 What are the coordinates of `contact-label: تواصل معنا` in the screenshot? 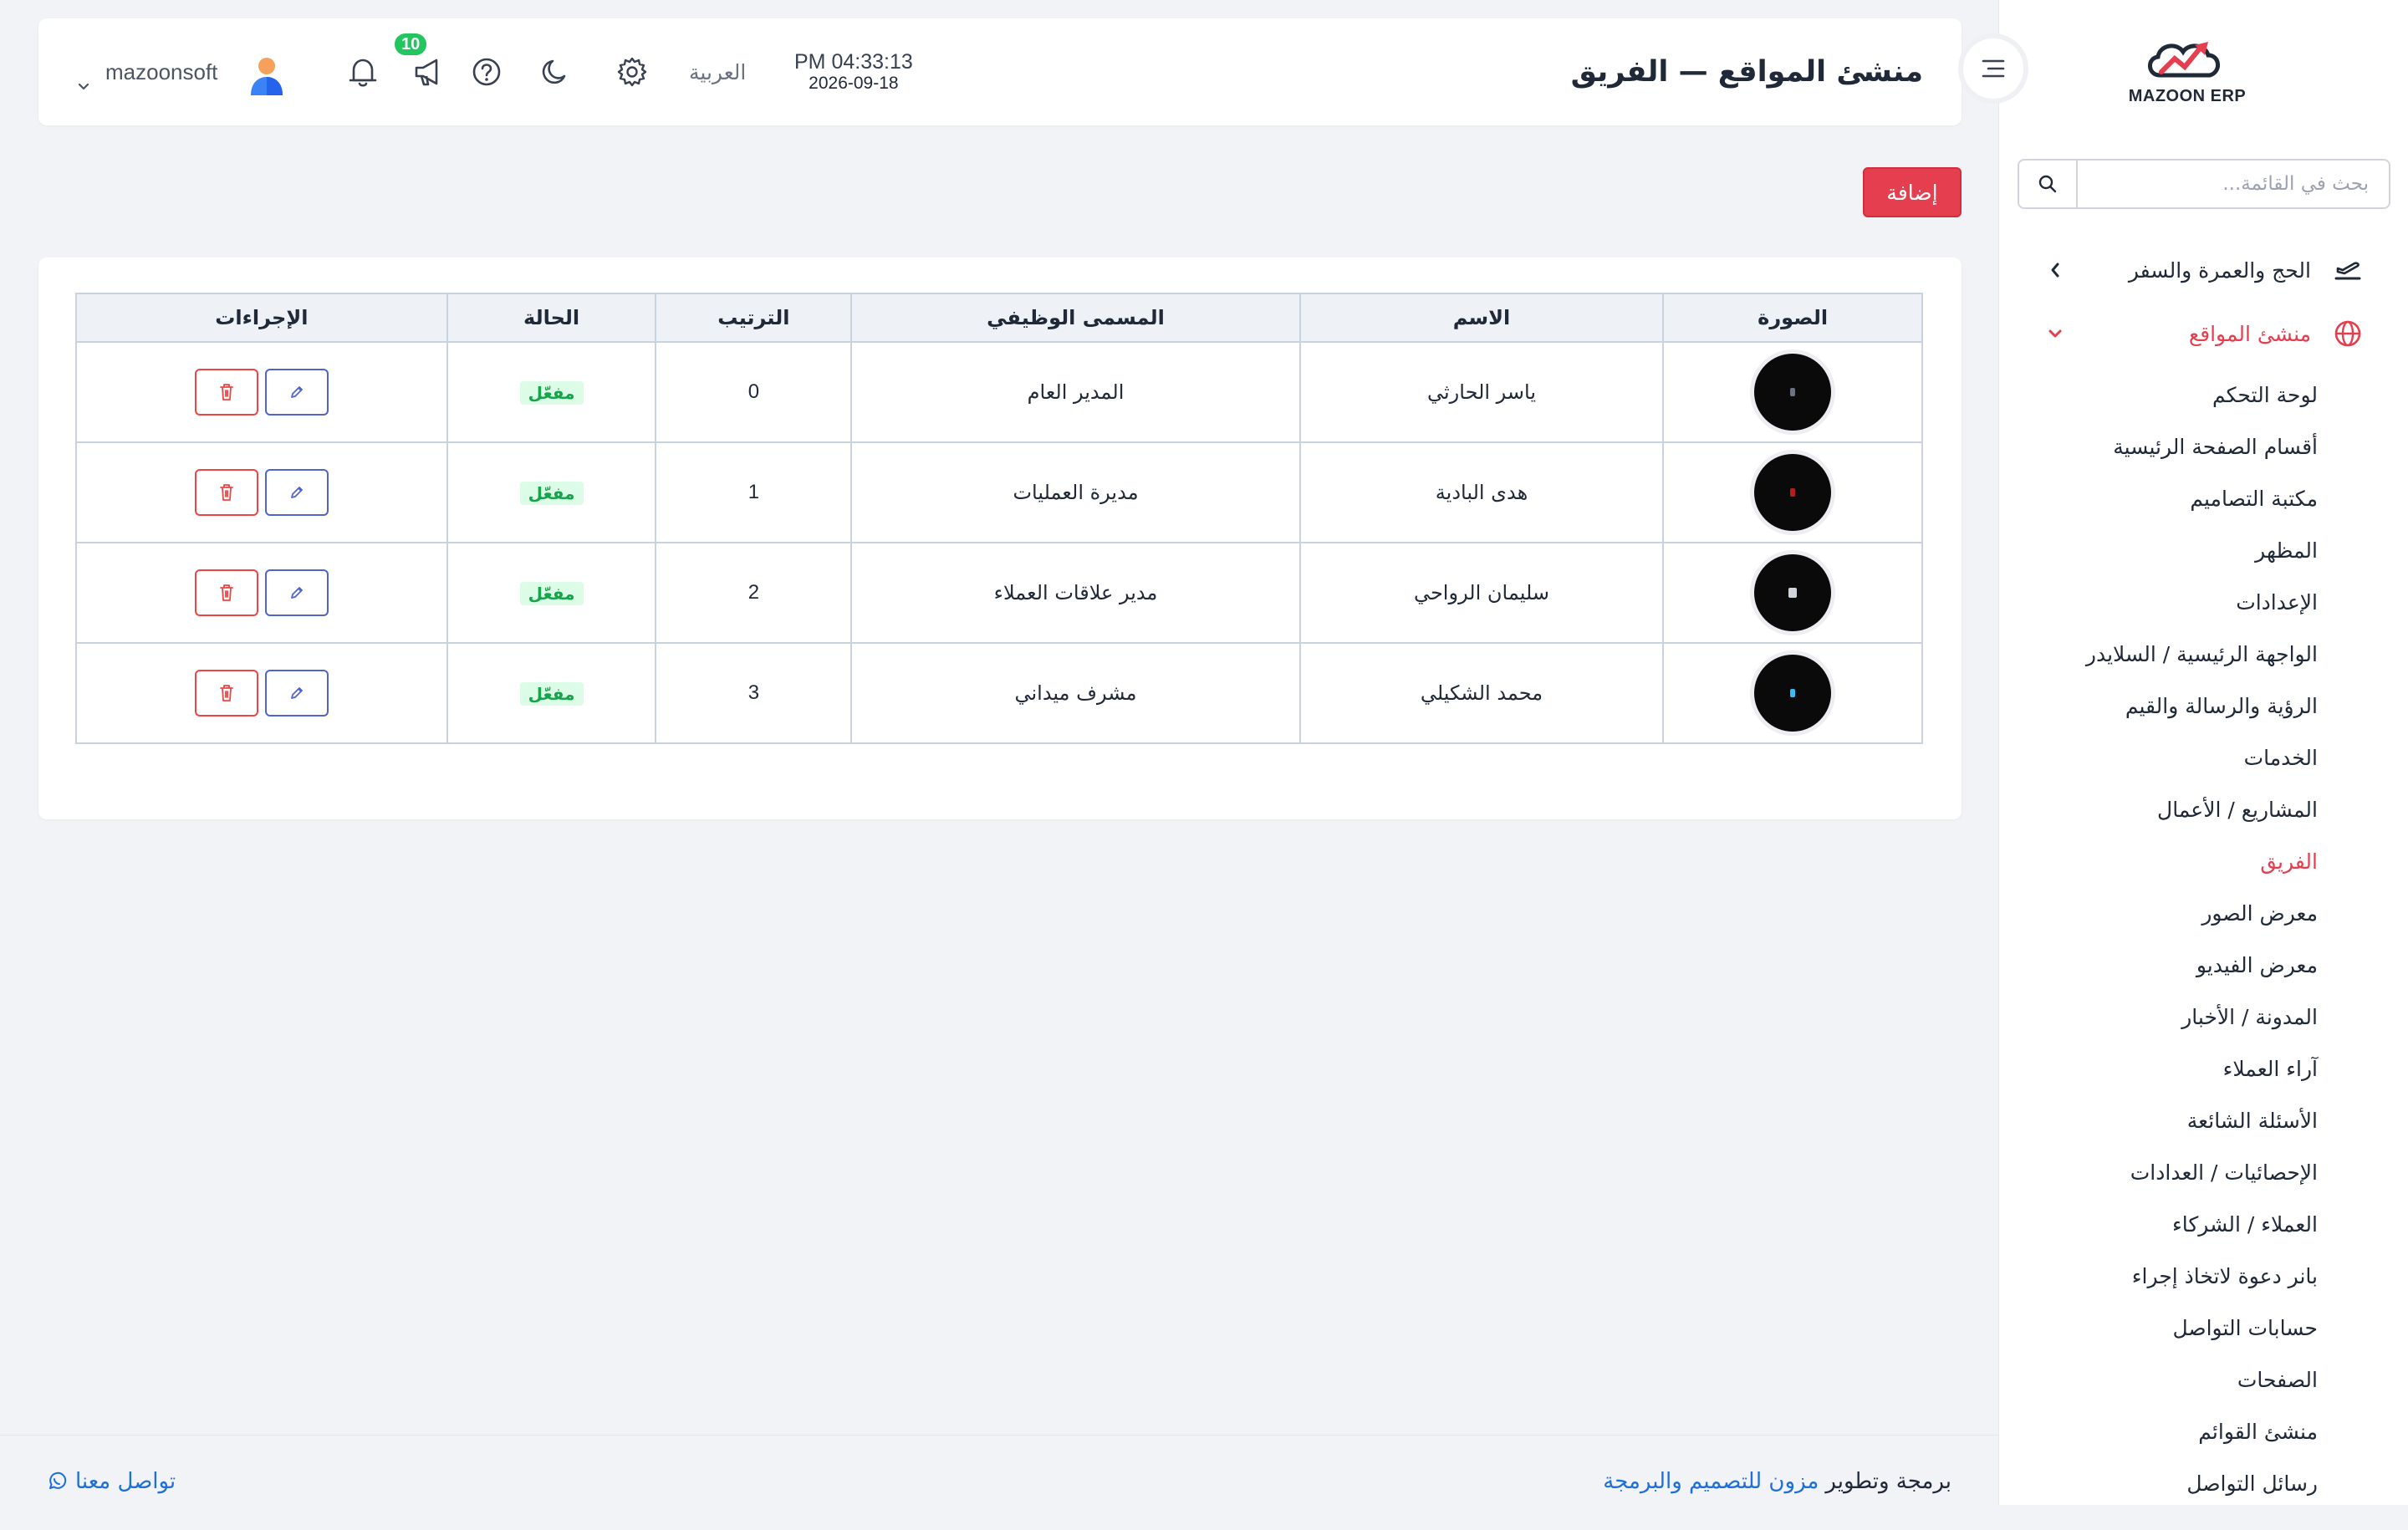 It's located at (126, 1481).